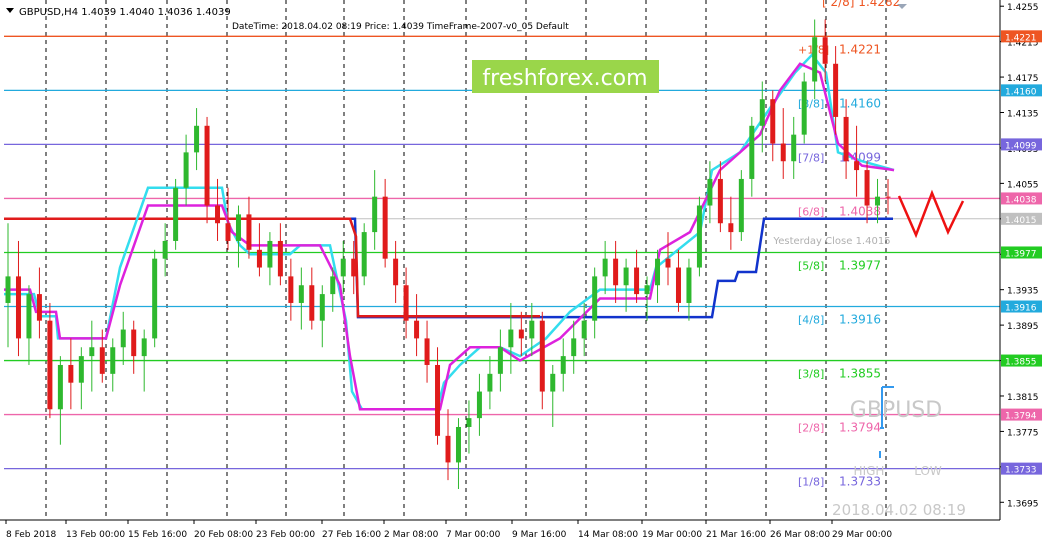 The image size is (1043, 548). Describe the element at coordinates (860, 103) in the screenshot. I see `level-value: 1.4160` at that location.